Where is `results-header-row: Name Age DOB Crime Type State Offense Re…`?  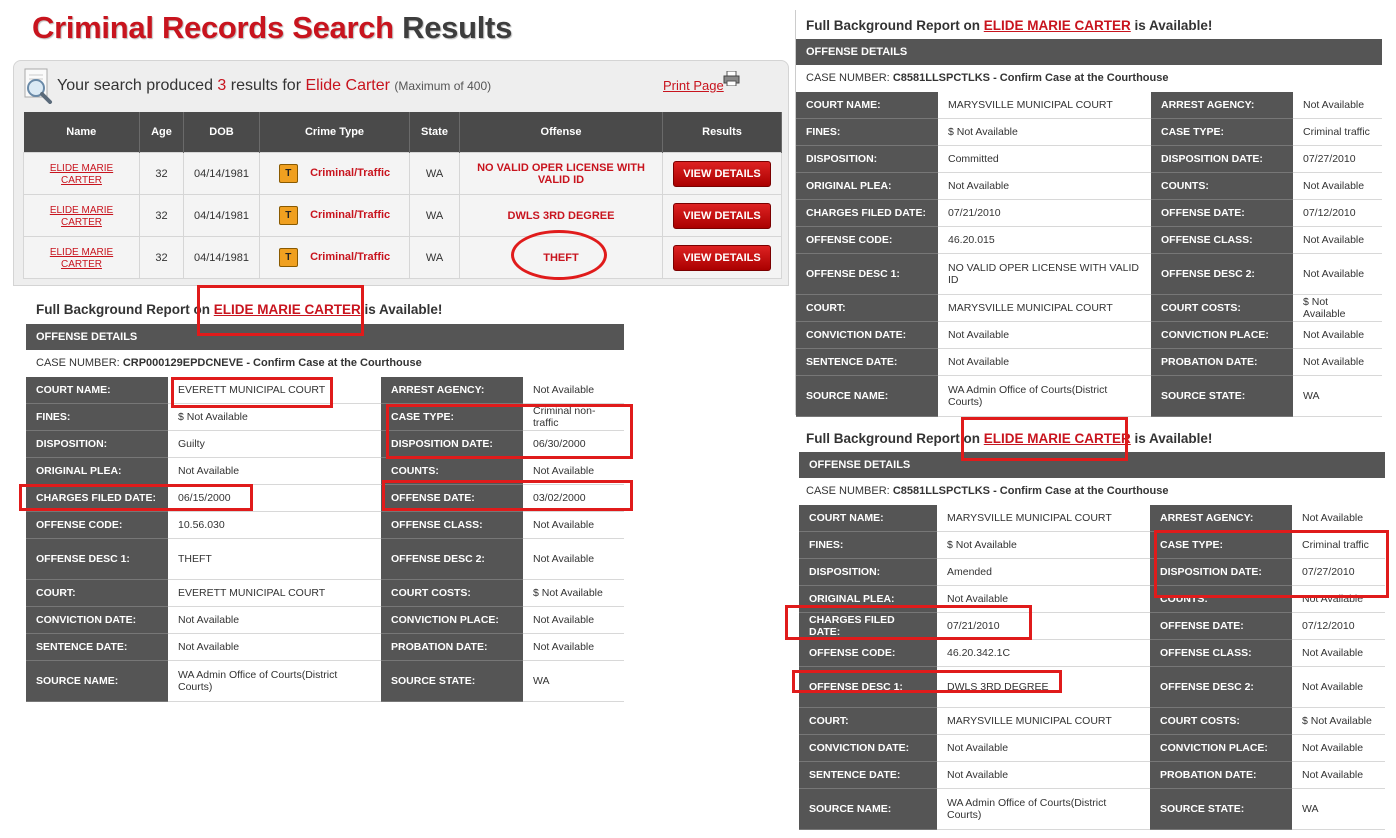 results-header-row: Name Age DOB Crime Type State Offense Re… is located at coordinates (402, 132).